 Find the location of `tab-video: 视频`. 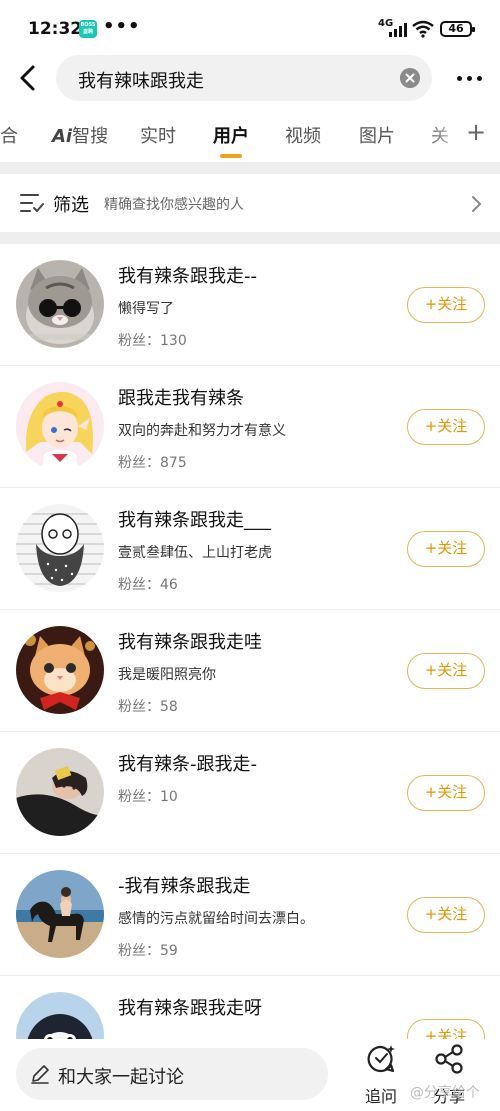

tab-video: 视频 is located at coordinates (303, 135).